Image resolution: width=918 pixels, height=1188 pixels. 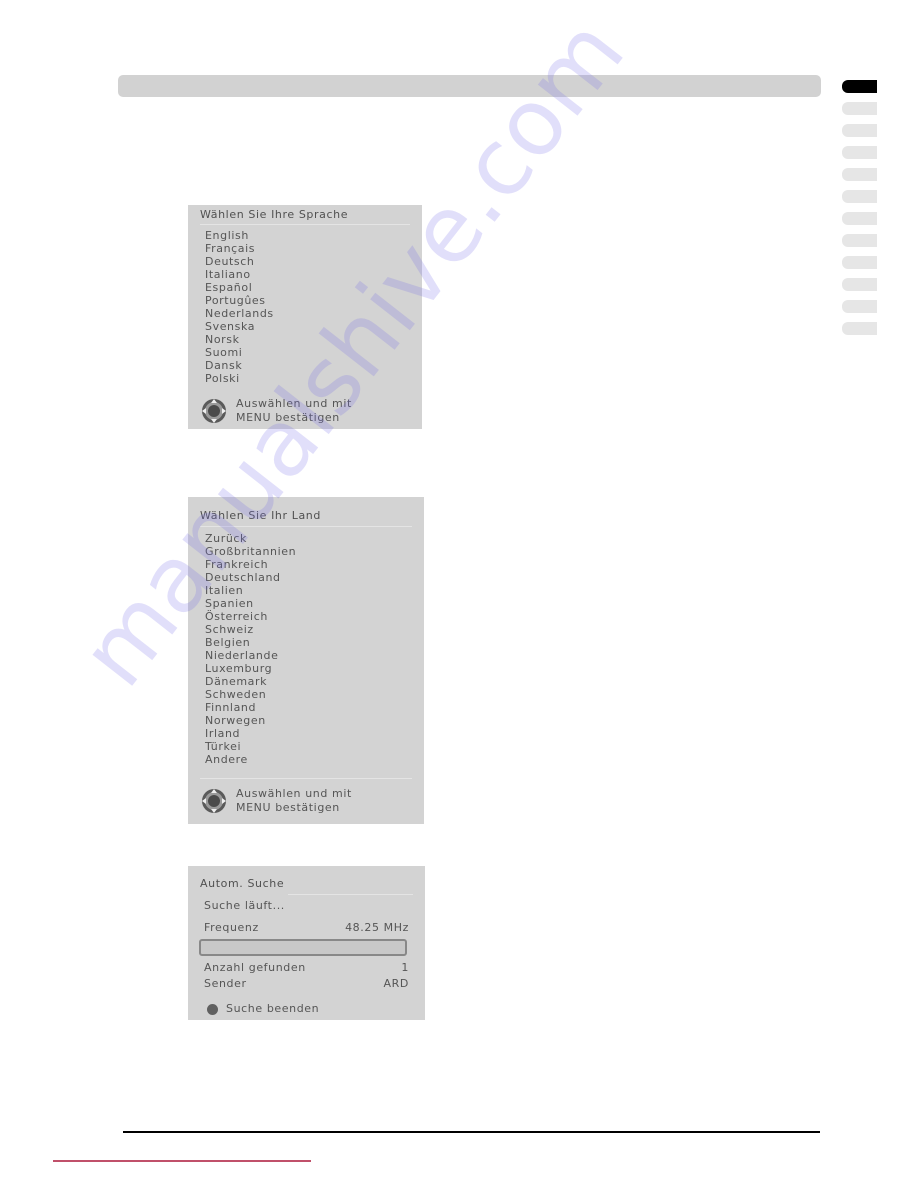 I want to click on language-item: Italiano, so click(x=239, y=274).